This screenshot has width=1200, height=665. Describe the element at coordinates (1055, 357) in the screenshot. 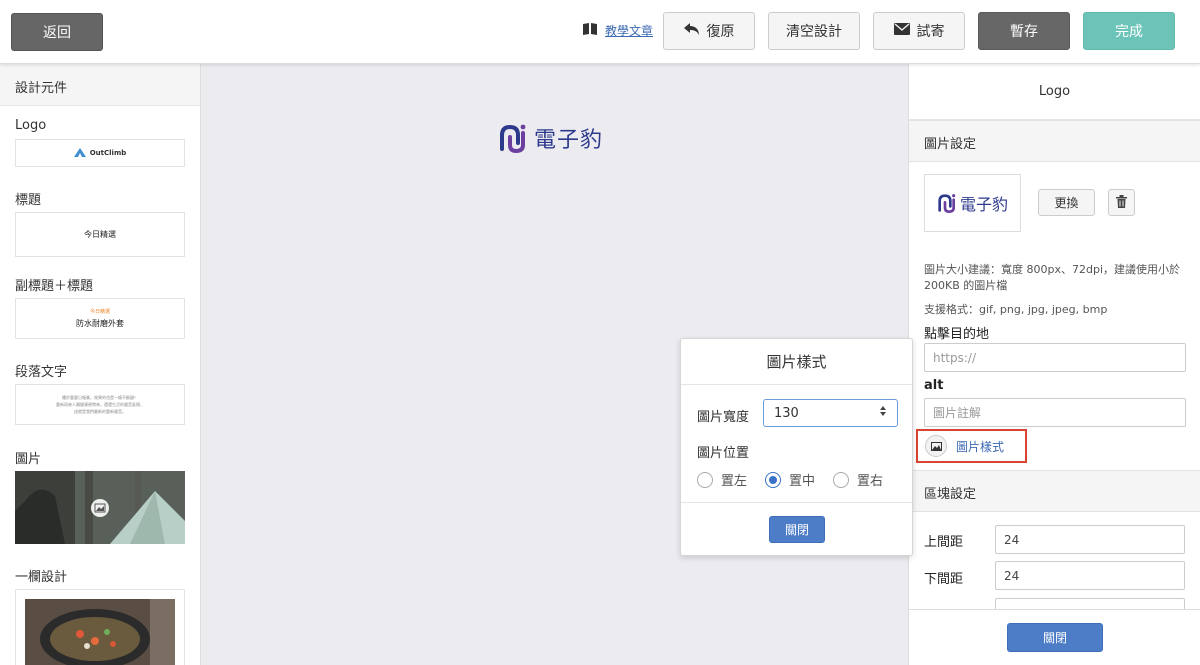

I see `link-target-input: https://` at that location.